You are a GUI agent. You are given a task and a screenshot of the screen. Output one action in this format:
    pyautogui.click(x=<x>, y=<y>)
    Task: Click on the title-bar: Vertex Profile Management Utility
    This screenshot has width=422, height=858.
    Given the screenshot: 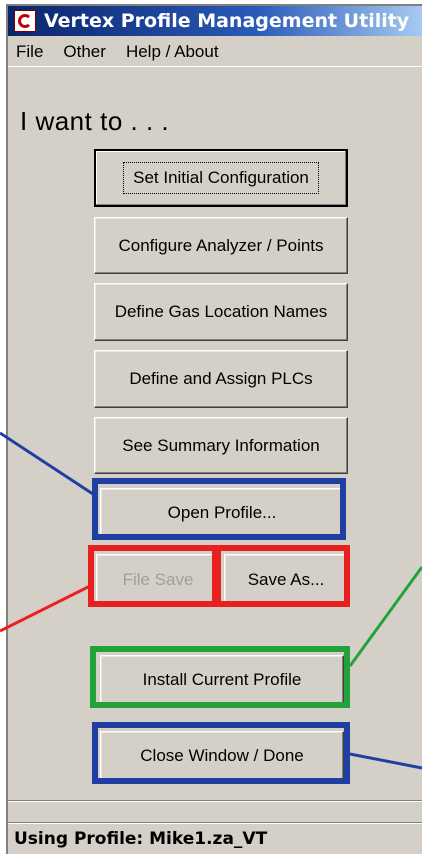 What is the action you would take?
    pyautogui.click(x=215, y=21)
    